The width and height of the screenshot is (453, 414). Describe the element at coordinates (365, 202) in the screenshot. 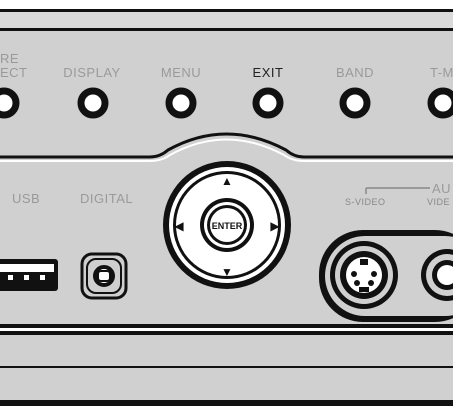

I see `label-svideo: S-VIDEO` at that location.